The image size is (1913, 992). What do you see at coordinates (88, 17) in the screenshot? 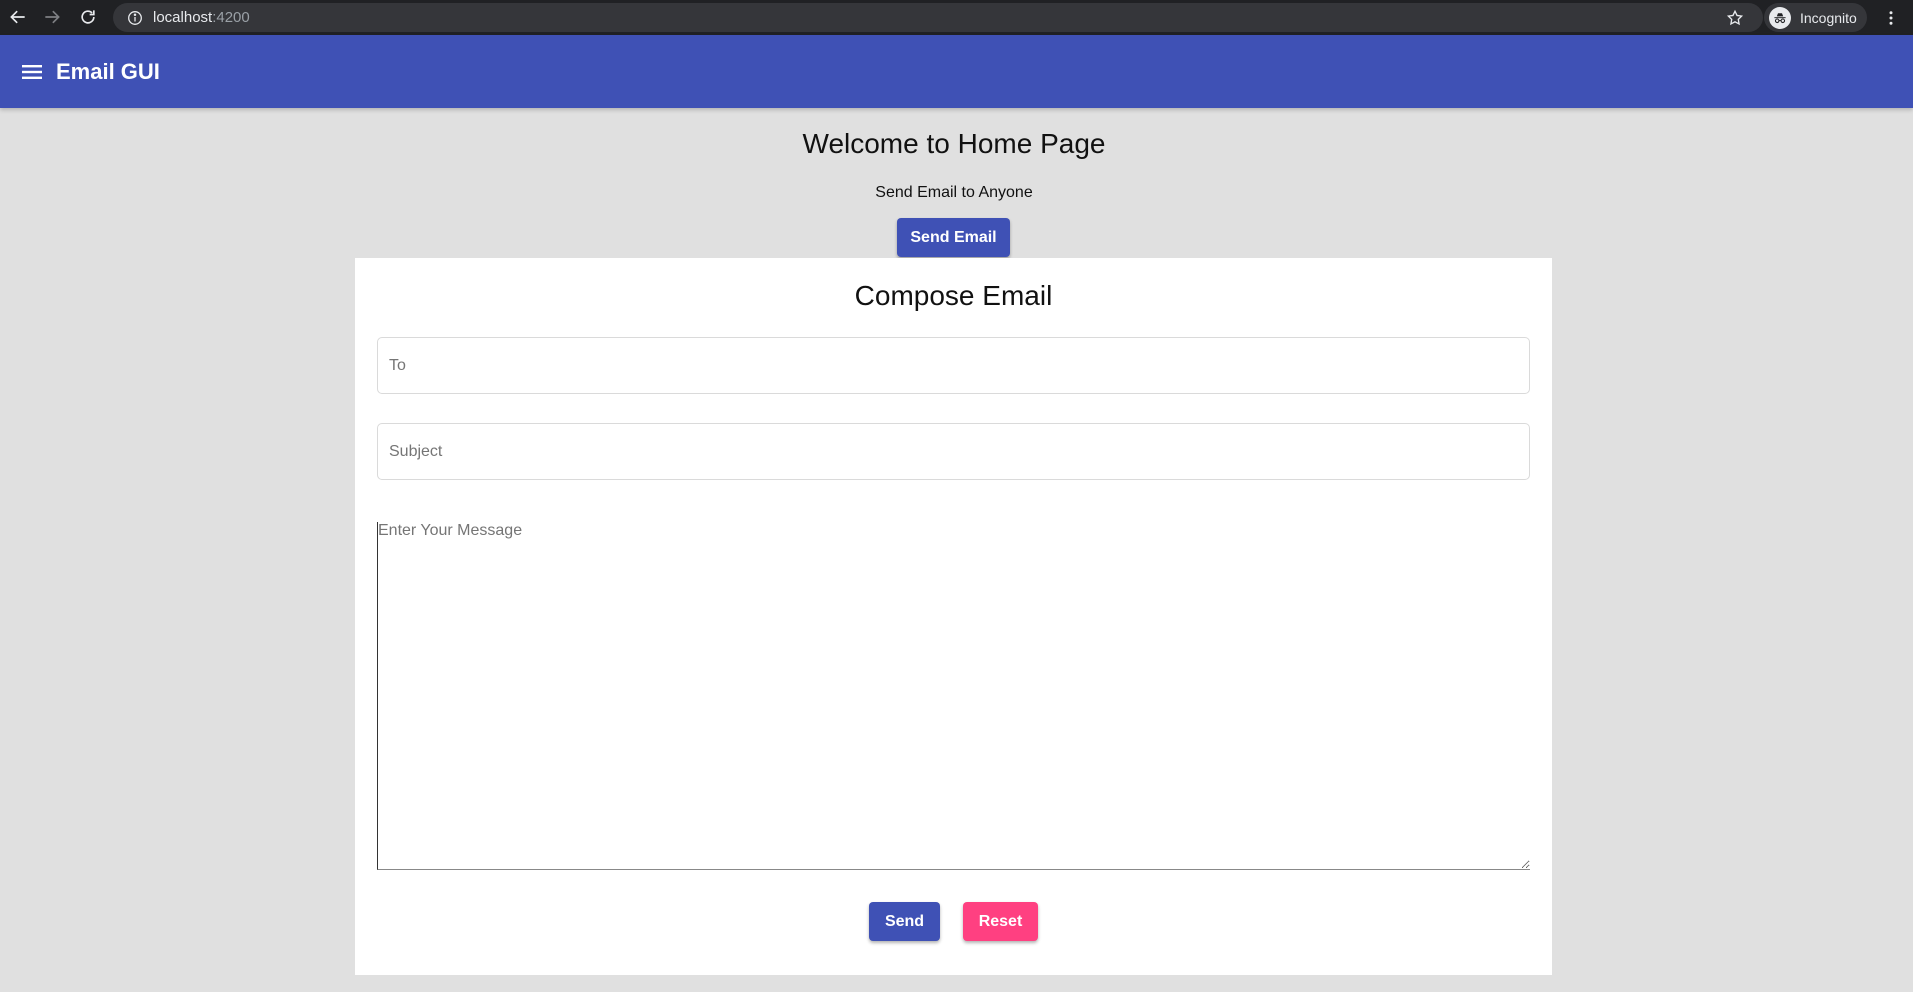
I see `reload-icon` at bounding box center [88, 17].